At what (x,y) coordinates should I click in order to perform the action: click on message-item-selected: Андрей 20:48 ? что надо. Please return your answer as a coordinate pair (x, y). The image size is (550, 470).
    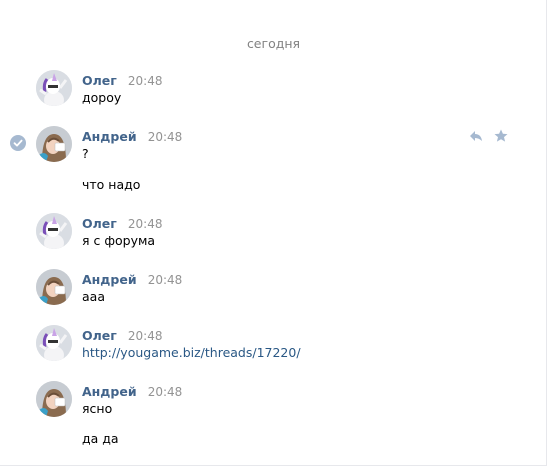
    Looking at the image, I should click on (273, 161).